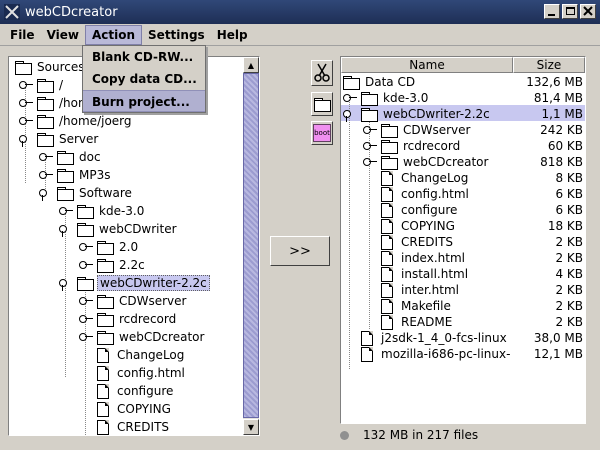 Image resolution: width=600 pixels, height=450 pixels. I want to click on tree-item-label: configure, so click(145, 391).